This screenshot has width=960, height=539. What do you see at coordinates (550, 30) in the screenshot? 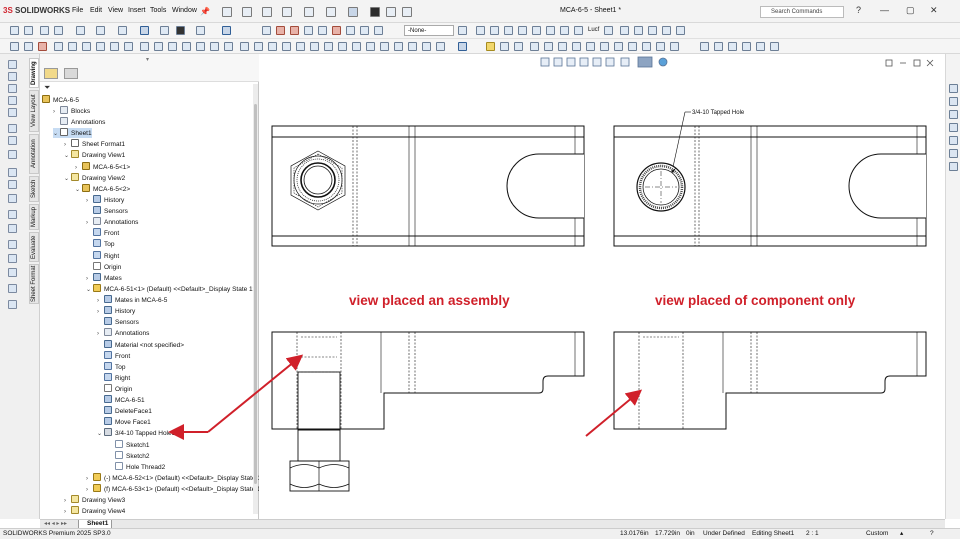
I see `weld-symbol-icon` at bounding box center [550, 30].